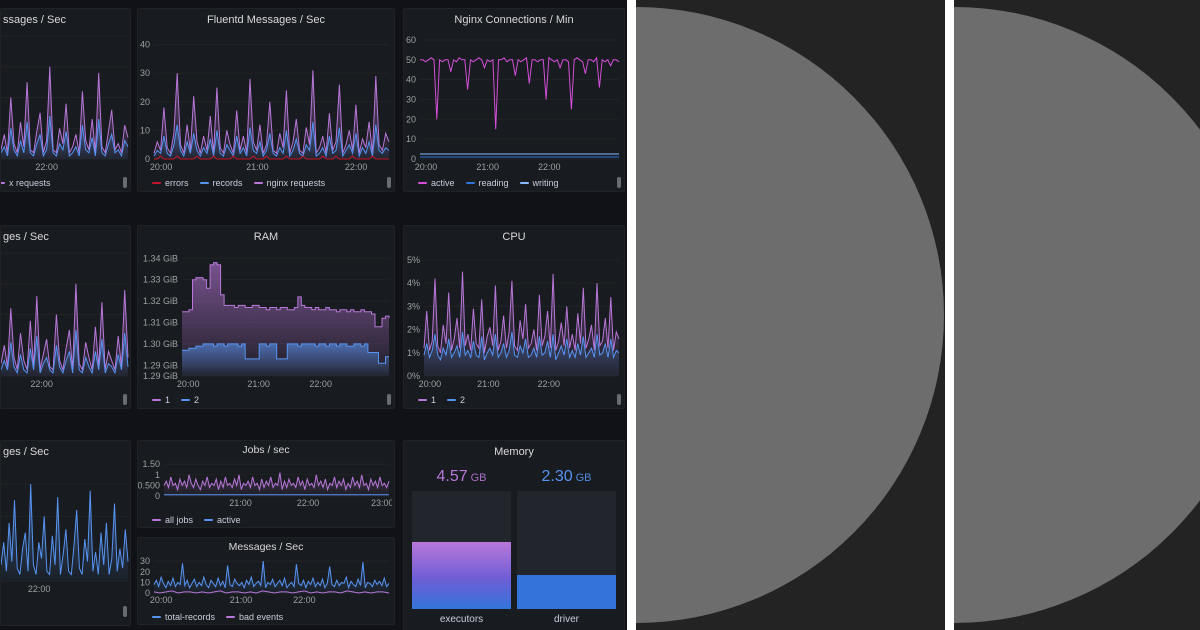  Describe the element at coordinates (266, 450) in the screenshot. I see `panel-title: Jobs / sec` at that location.